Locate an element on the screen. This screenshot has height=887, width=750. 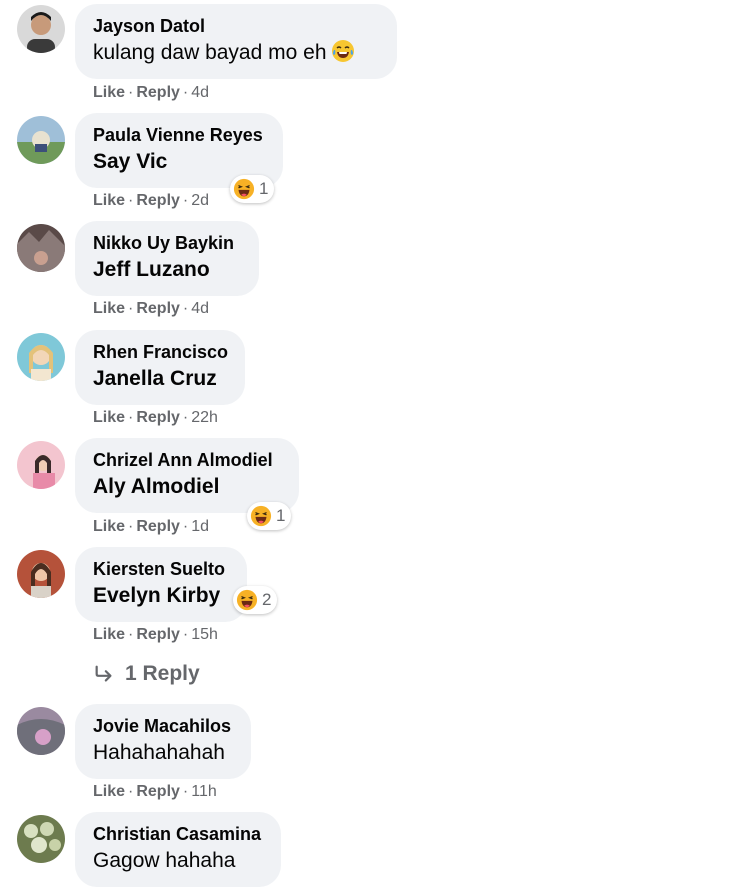
view-replies-link: 1 Reply is located at coordinates (146, 674).